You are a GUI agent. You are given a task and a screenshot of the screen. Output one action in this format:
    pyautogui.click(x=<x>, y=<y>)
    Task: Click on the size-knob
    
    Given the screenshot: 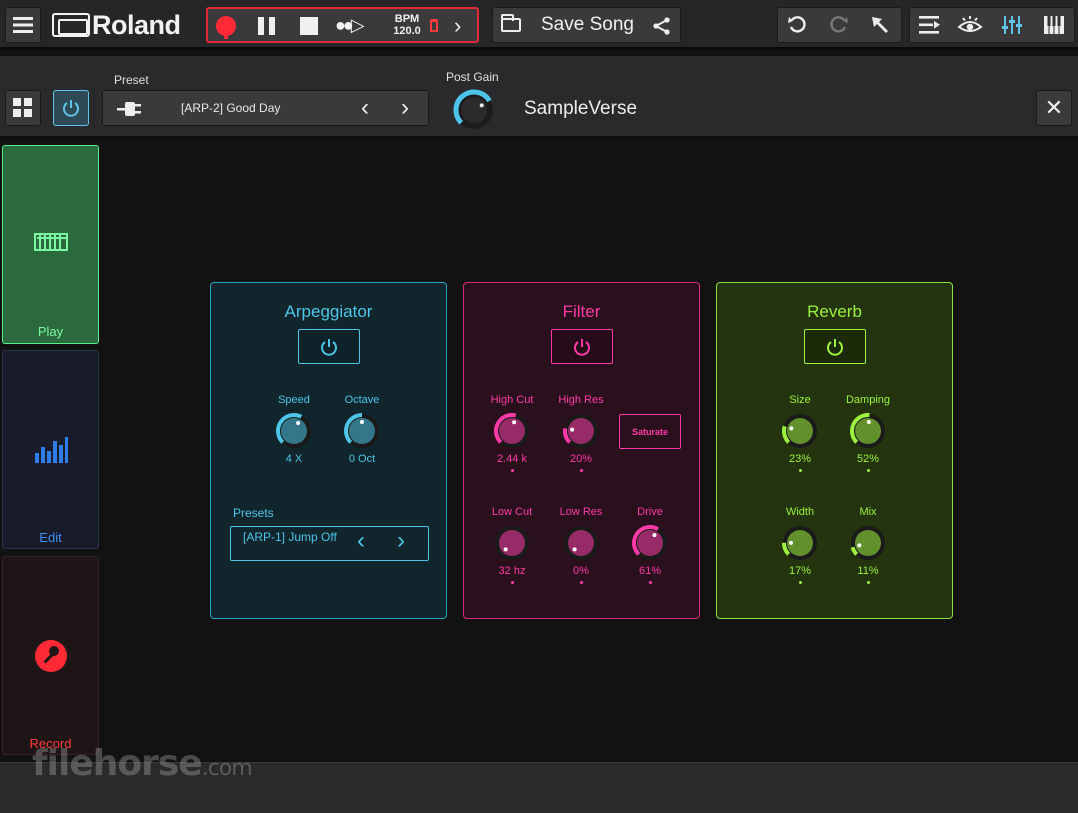 What is the action you would take?
    pyautogui.click(x=800, y=431)
    